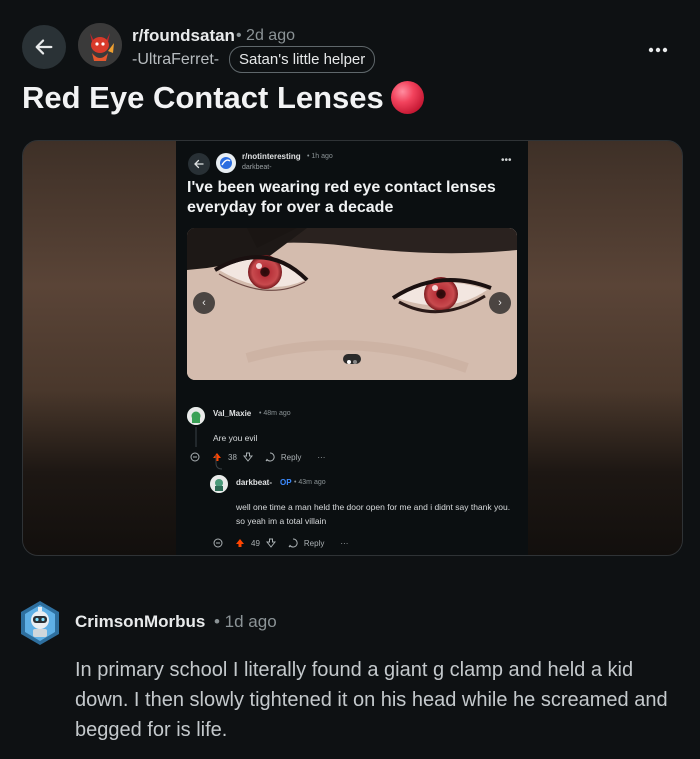 The image size is (700, 759). What do you see at coordinates (310, 482) in the screenshot?
I see `reply-time: • 43m ago` at bounding box center [310, 482].